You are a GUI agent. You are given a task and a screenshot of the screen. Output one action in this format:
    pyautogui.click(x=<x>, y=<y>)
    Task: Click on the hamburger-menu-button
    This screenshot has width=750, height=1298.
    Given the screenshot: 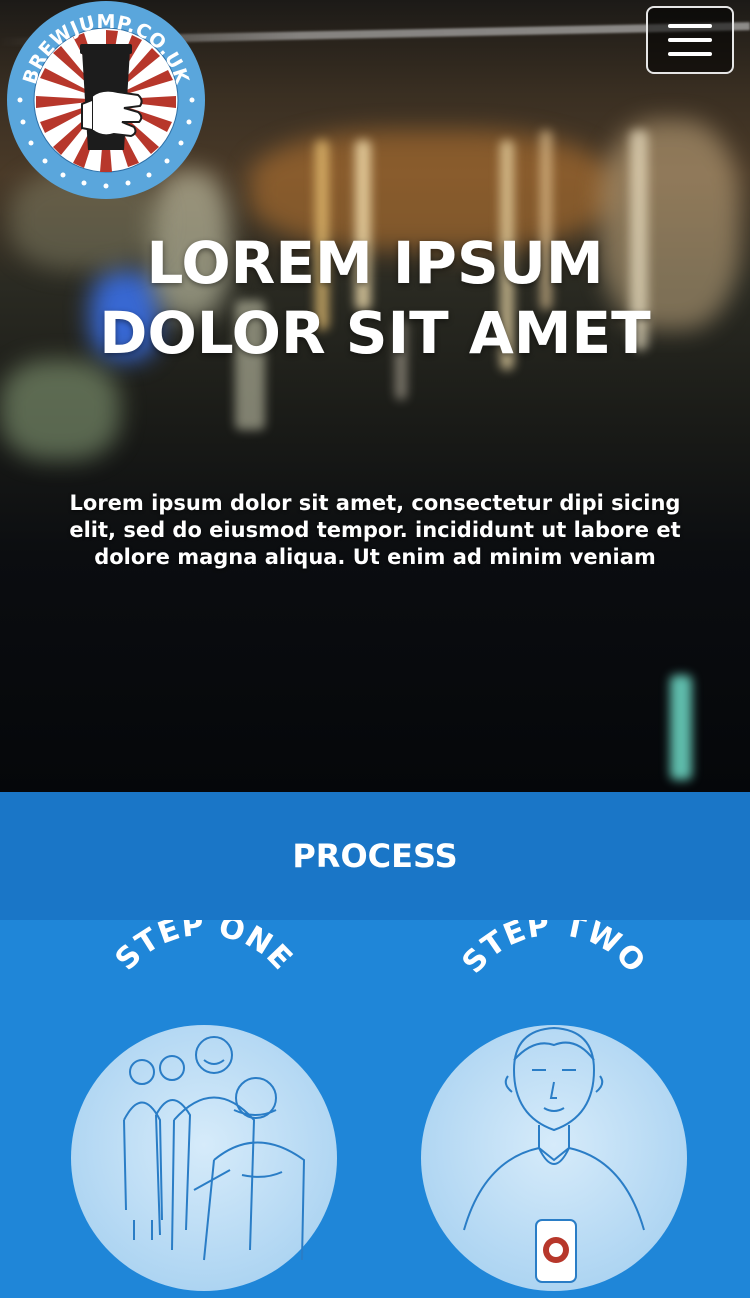 What is the action you would take?
    pyautogui.click(x=690, y=40)
    